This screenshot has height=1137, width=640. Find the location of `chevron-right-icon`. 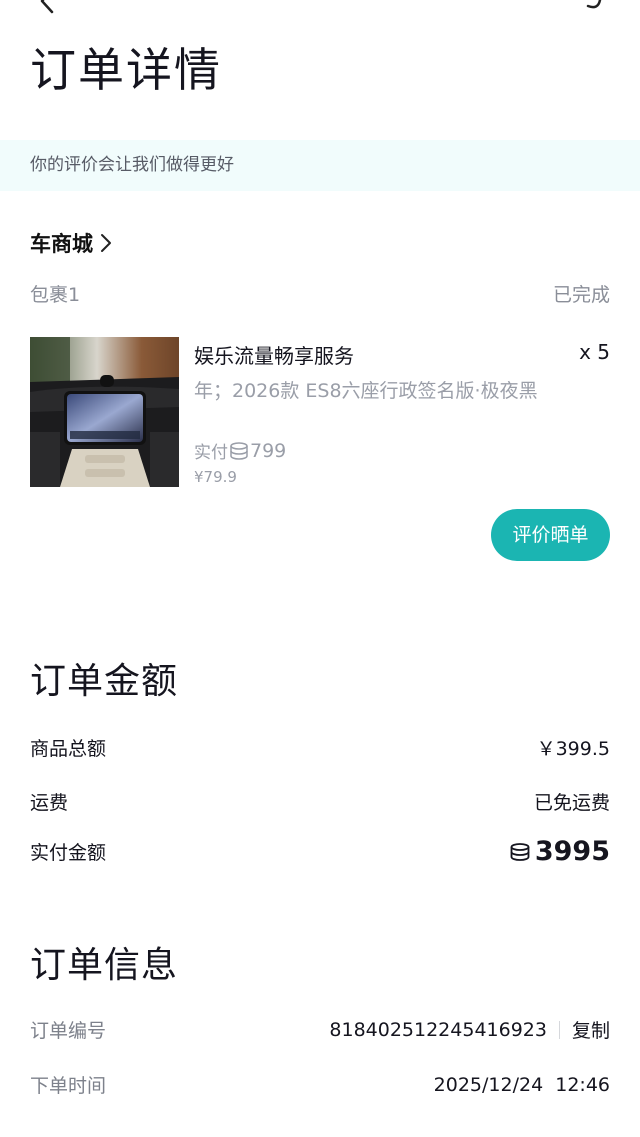

chevron-right-icon is located at coordinates (106, 243).